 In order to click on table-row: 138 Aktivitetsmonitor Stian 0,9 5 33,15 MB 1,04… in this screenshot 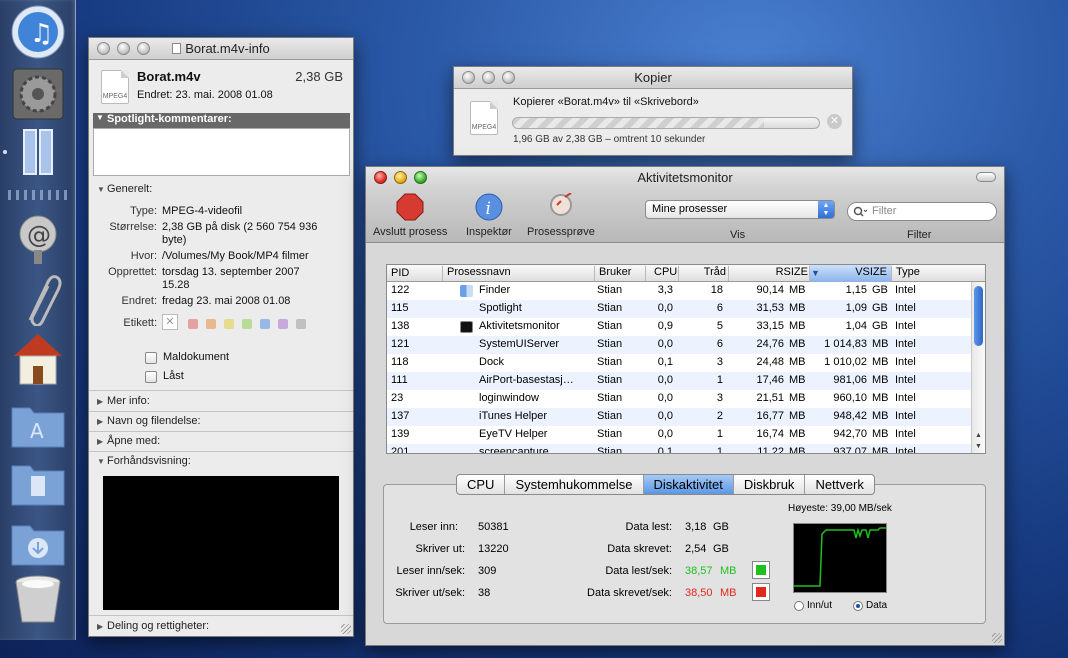, I will do `click(680, 327)`.